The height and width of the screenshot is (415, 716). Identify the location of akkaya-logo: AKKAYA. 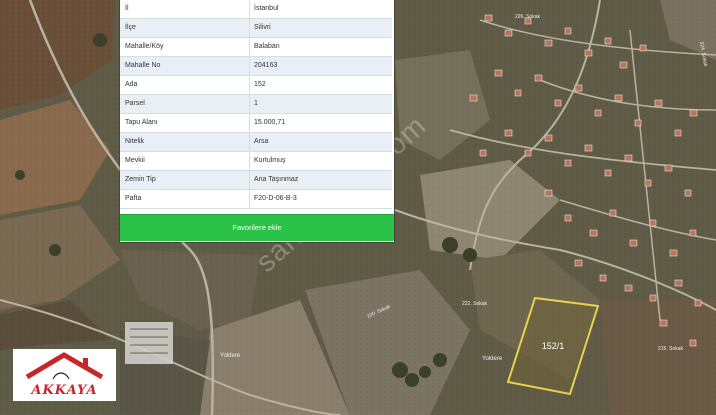
(64, 375).